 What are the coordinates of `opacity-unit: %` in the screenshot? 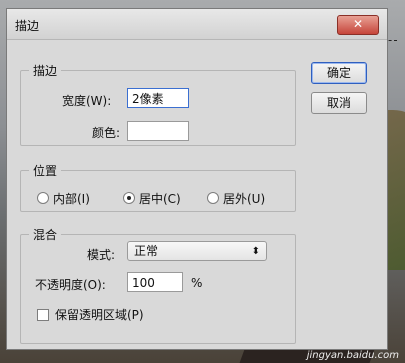 It's located at (197, 283).